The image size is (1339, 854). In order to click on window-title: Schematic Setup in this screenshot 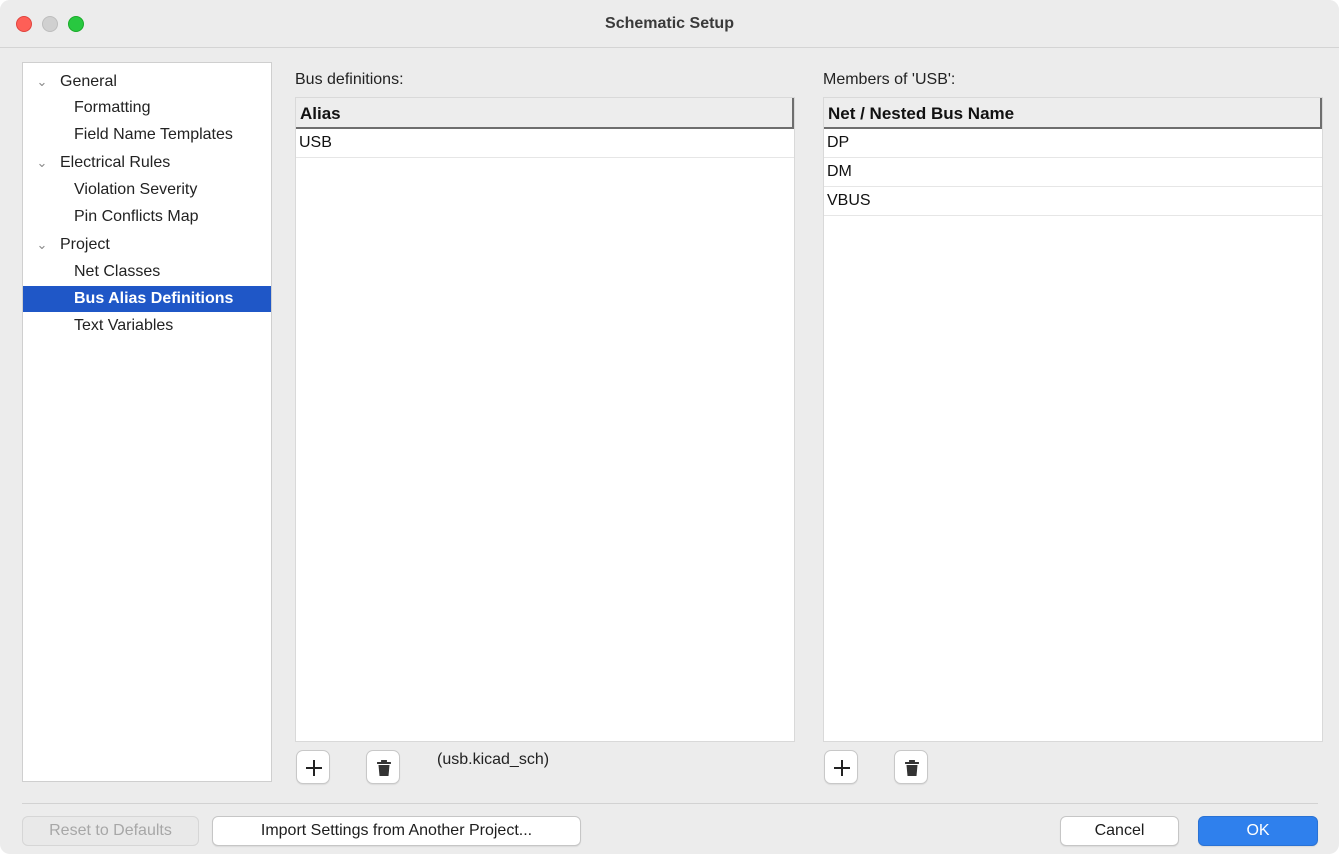, I will do `click(669, 23)`.